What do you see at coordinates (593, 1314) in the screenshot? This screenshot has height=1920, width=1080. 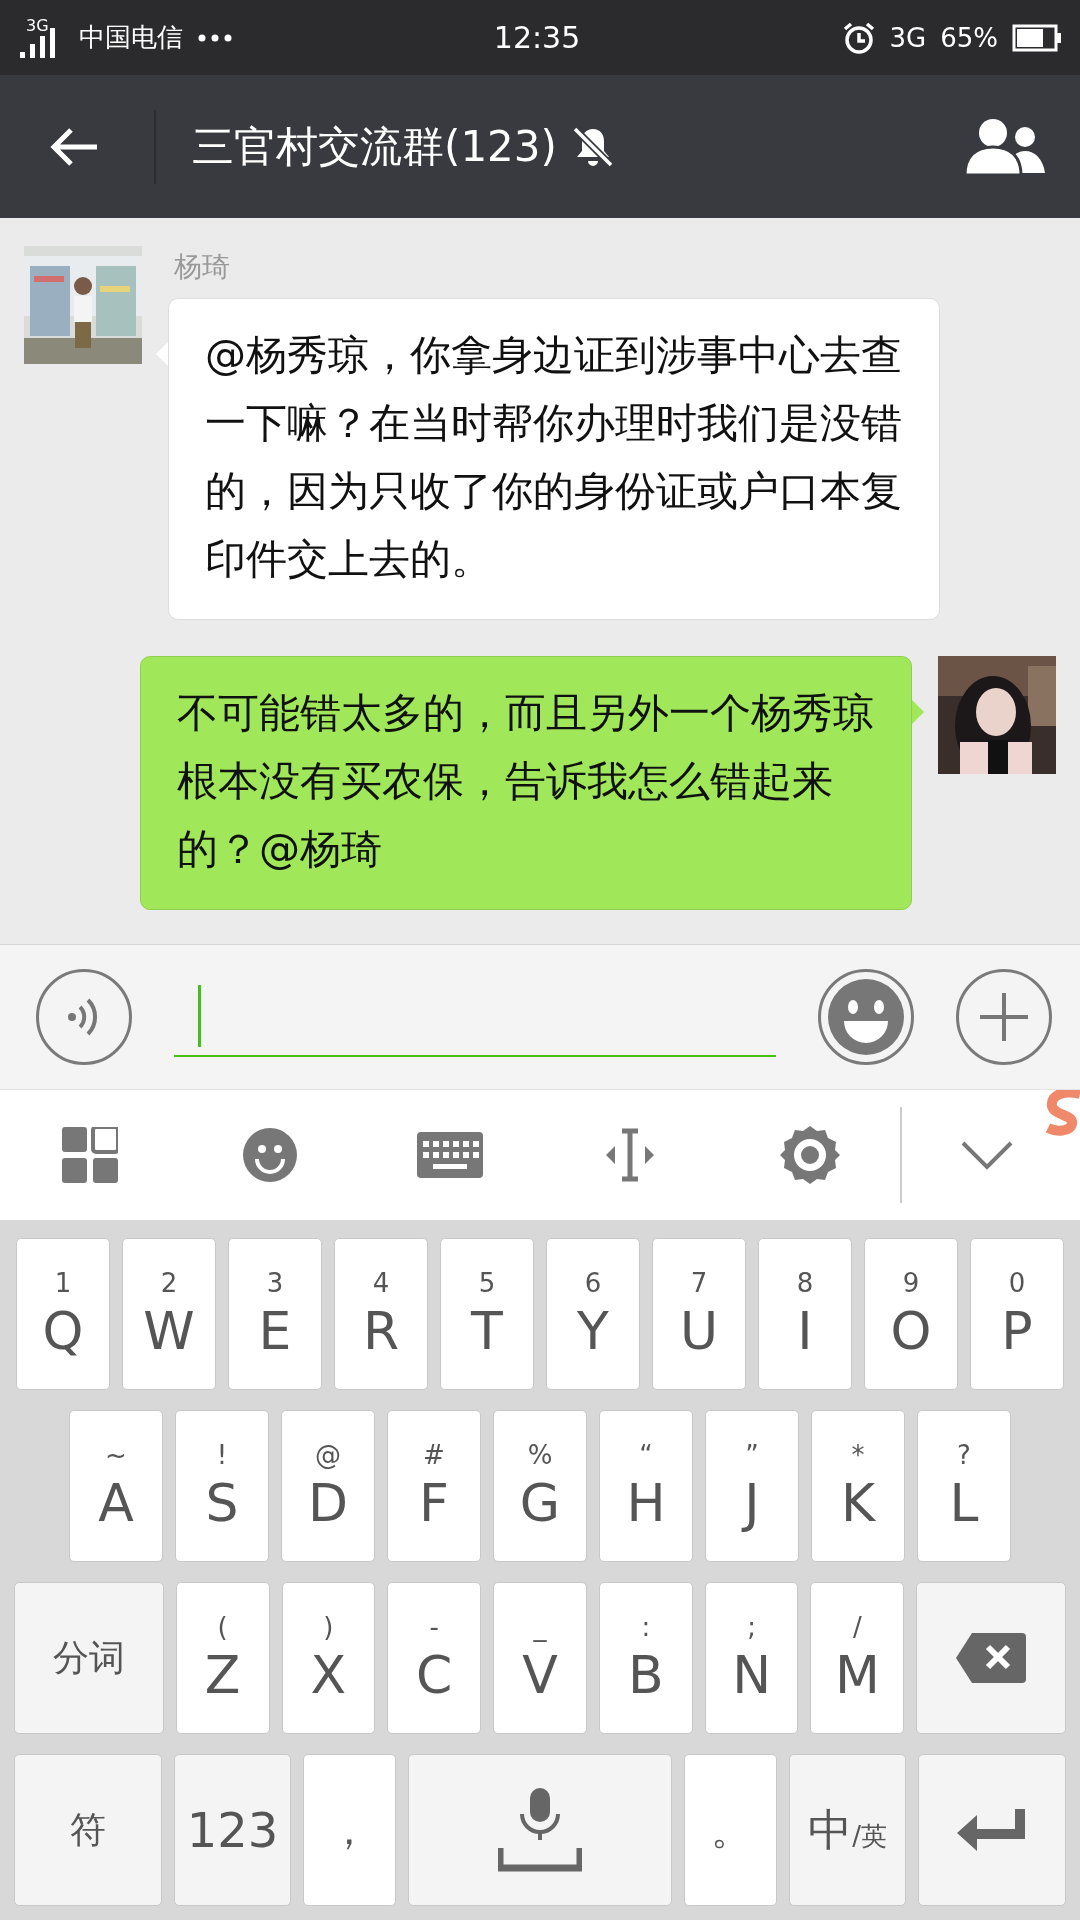 I see `key: 6 Y` at bounding box center [593, 1314].